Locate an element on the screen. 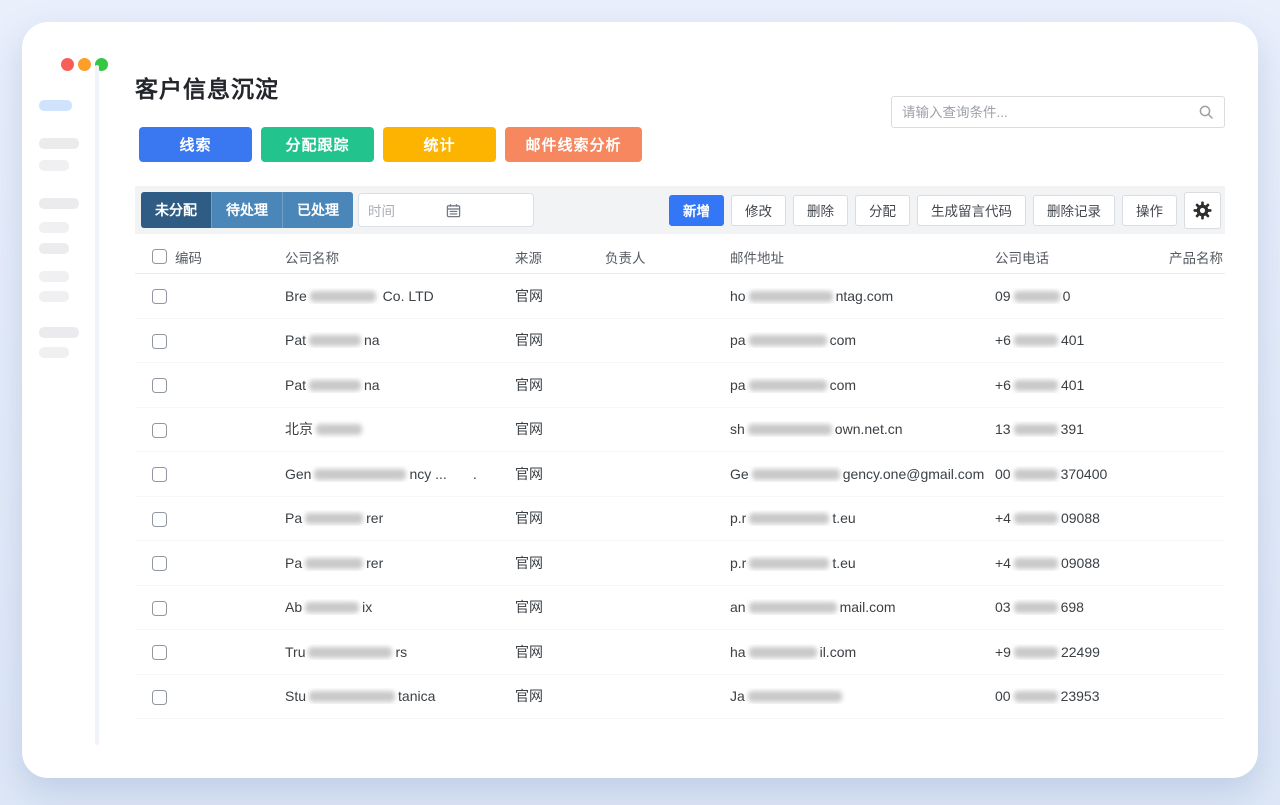 The width and height of the screenshot is (1280, 805). delete-record-button: 删除记录 is located at coordinates (1074, 210).